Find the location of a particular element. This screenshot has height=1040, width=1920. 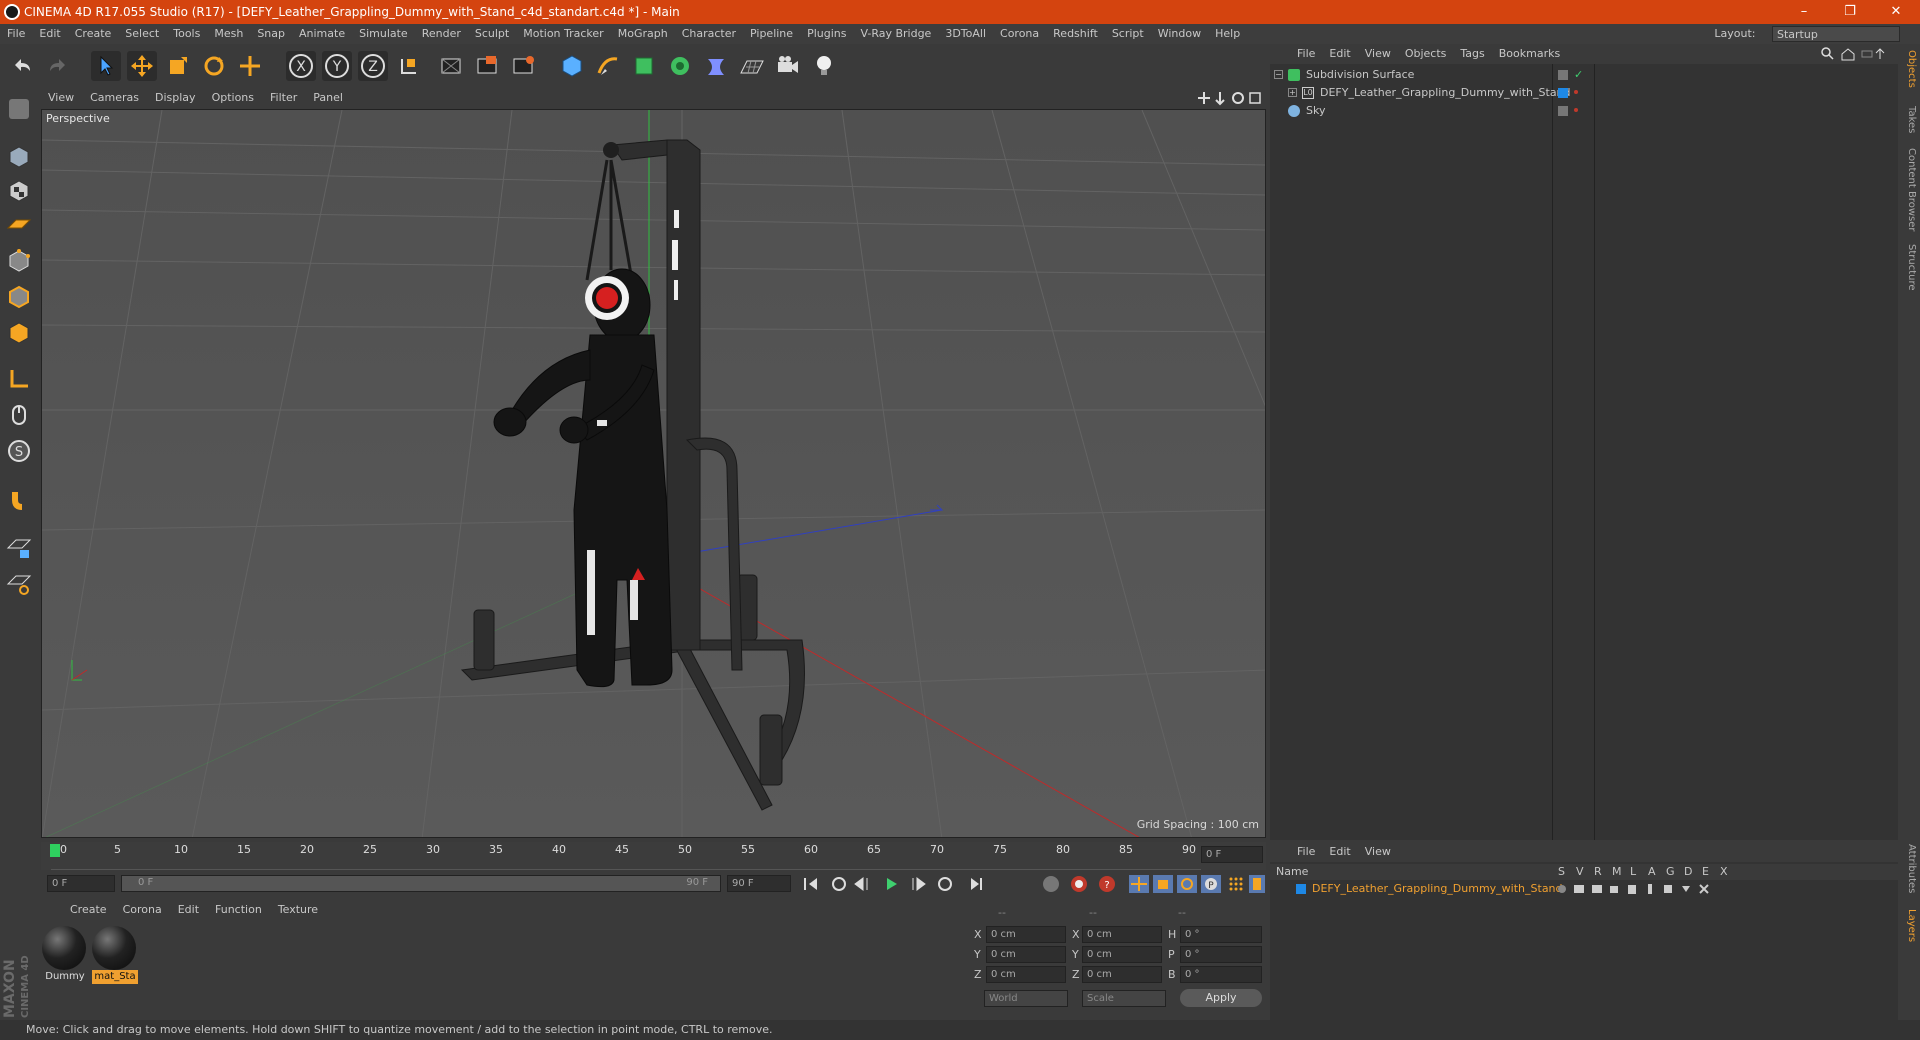

render-view-icon is located at coordinates (451, 66).